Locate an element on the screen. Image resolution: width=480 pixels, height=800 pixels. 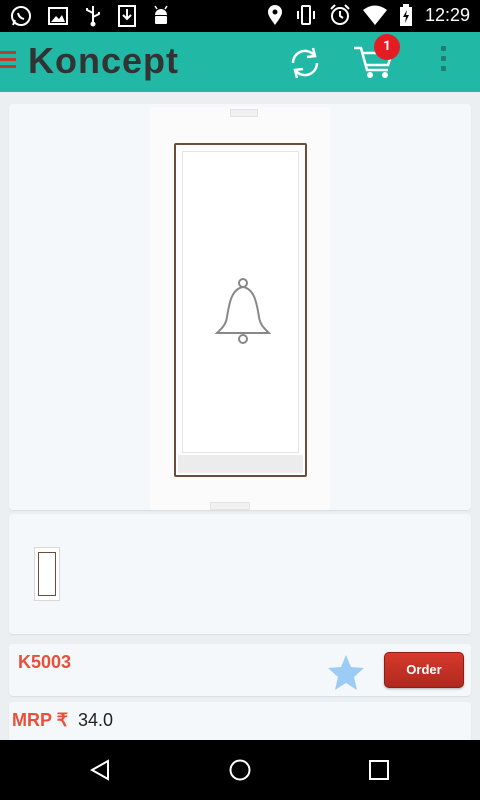
whatsapp-icon is located at coordinates (21, 16).